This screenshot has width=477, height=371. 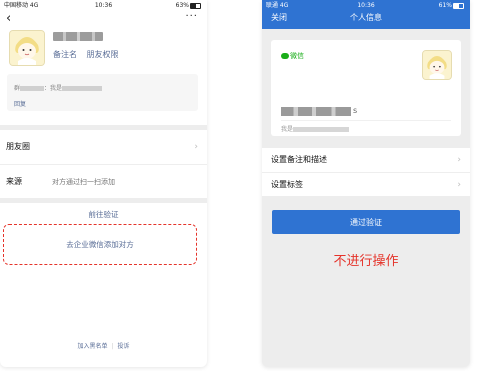 What do you see at coordinates (287, 129) in the screenshot?
I see `greeting-prefix: 我是` at bounding box center [287, 129].